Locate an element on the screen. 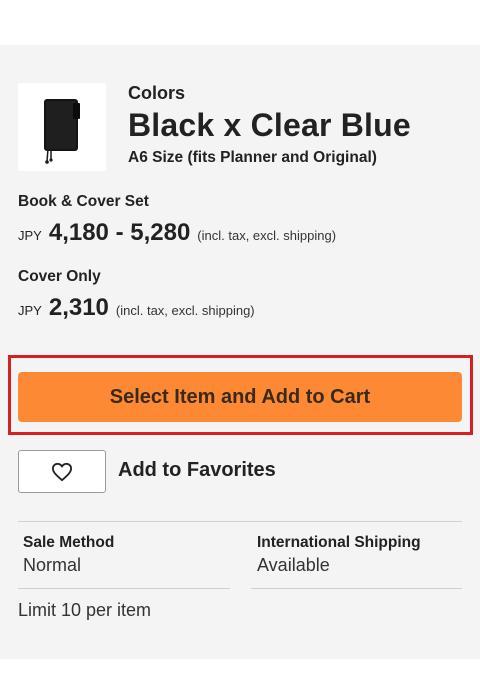 Image resolution: width=480 pixels, height=700 pixels. price-row: JPY 2,310 (incl. tax, excl. shipping) is located at coordinates (136, 308).